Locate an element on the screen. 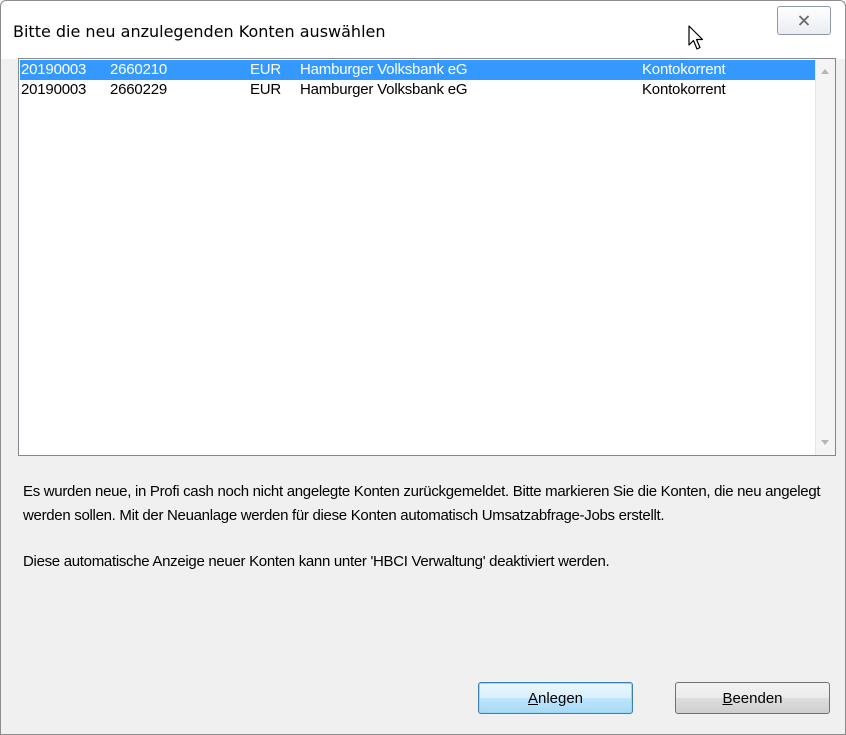 Image resolution: width=846 pixels, height=735 pixels. vertical-scrollbar is located at coordinates (825, 257).